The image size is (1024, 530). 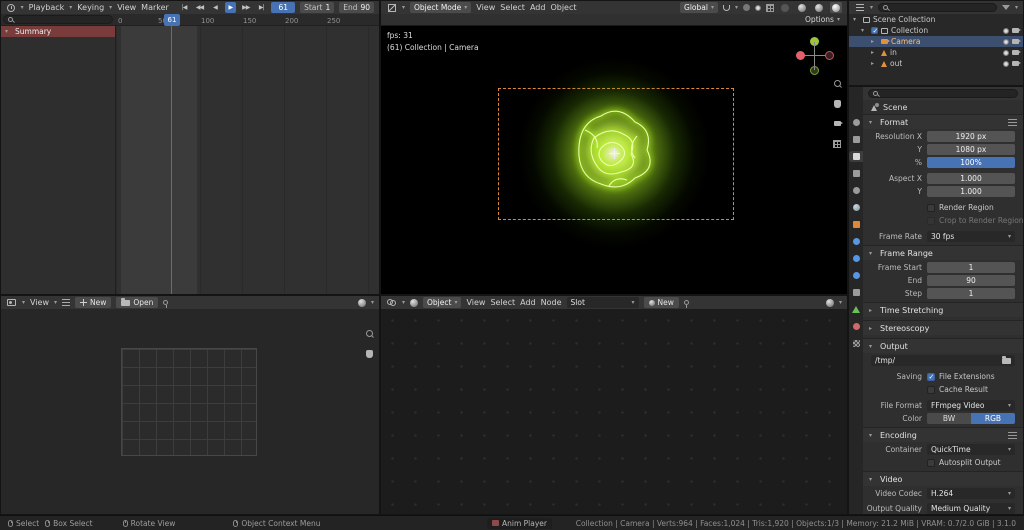 I want to click on outliner-row-collection: Collection, so click(x=936, y=30).